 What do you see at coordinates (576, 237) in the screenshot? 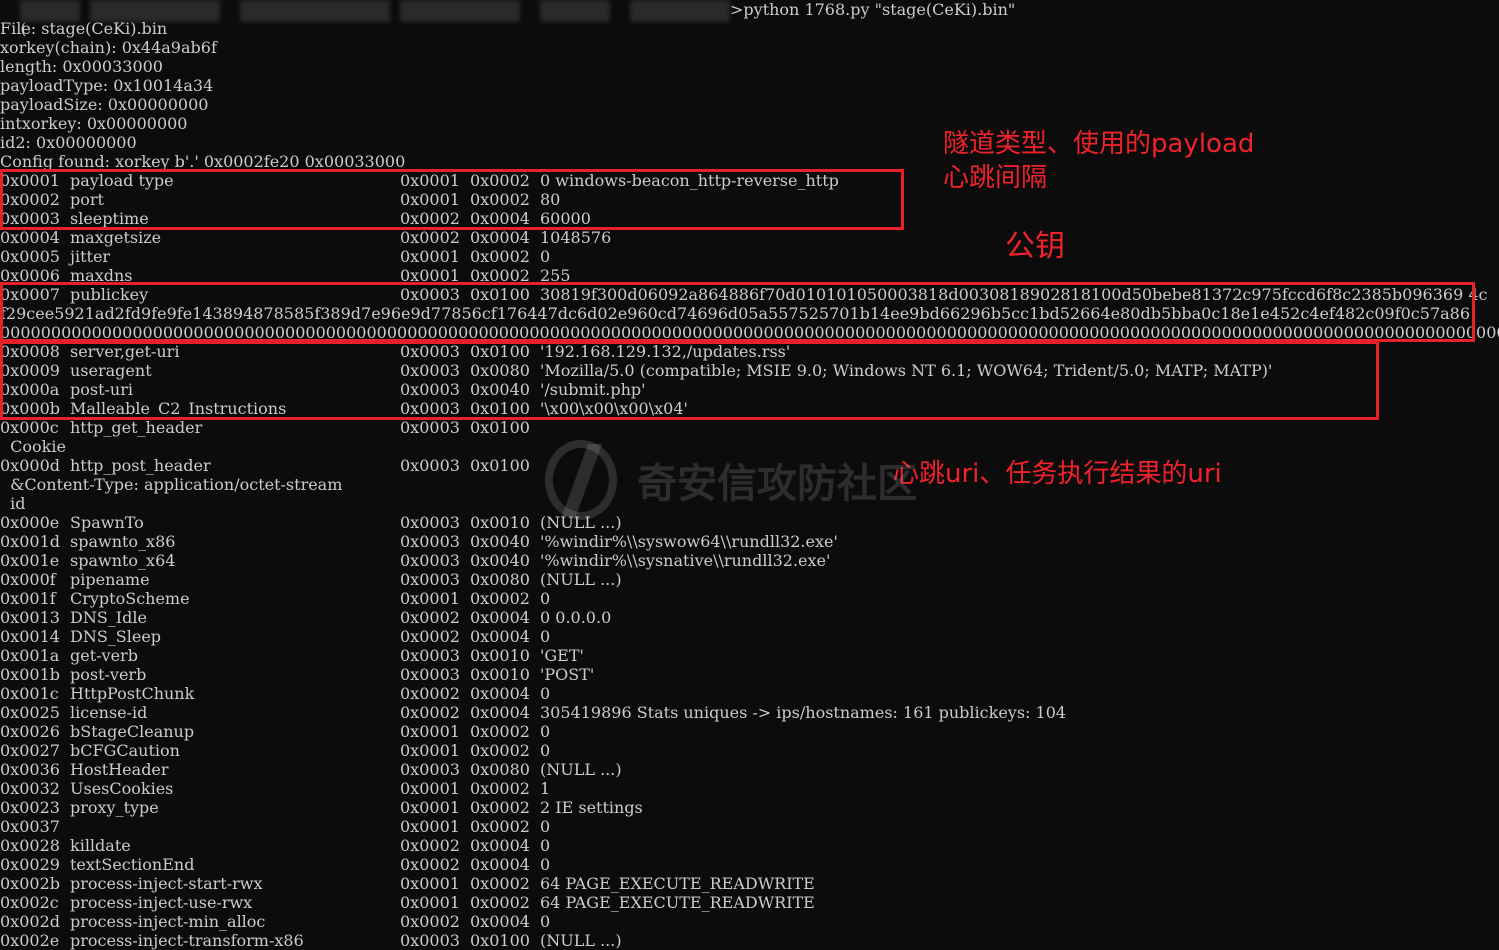
I see `entry-value: 1048576` at bounding box center [576, 237].